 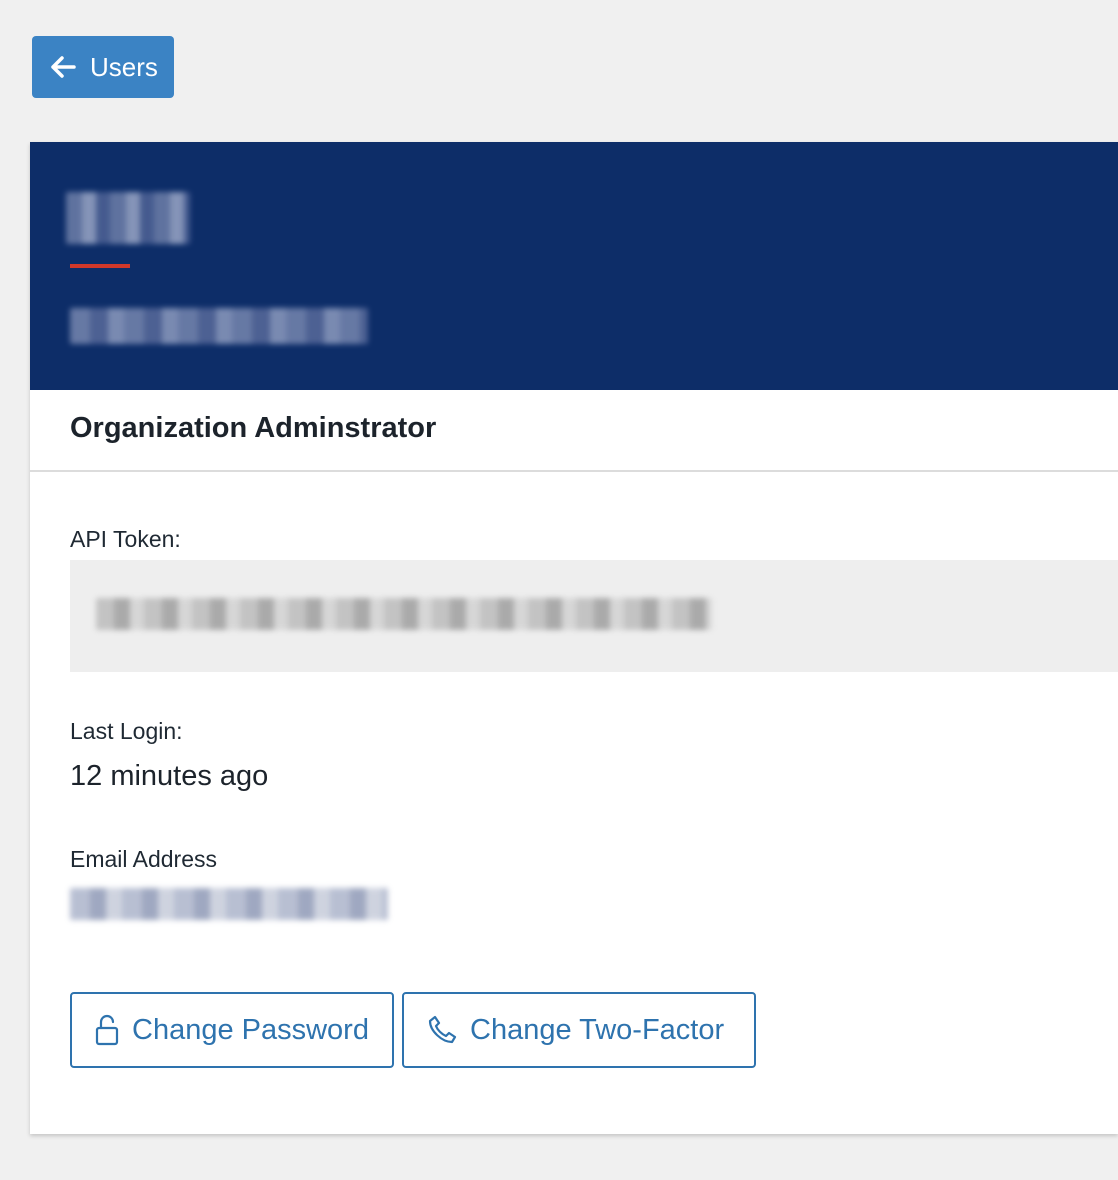 I want to click on phone-icon, so click(x=442, y=1029).